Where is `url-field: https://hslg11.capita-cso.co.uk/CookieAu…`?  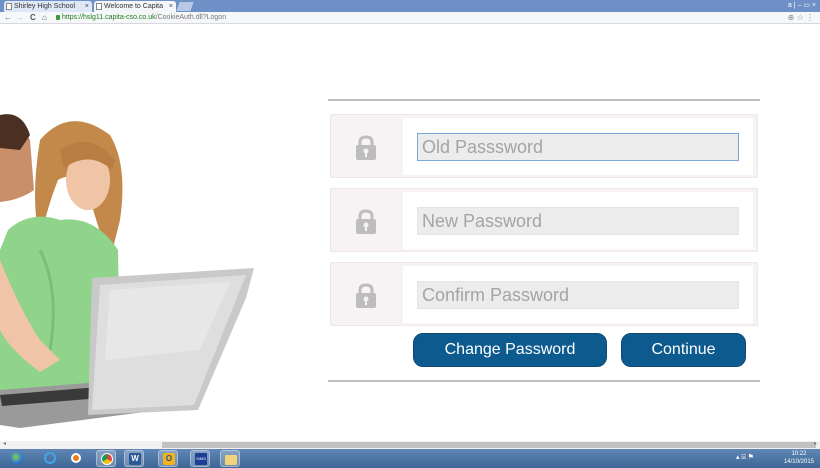
url-field: https://hslg11.capita-cso.co.uk/CookieAu… is located at coordinates (144, 18).